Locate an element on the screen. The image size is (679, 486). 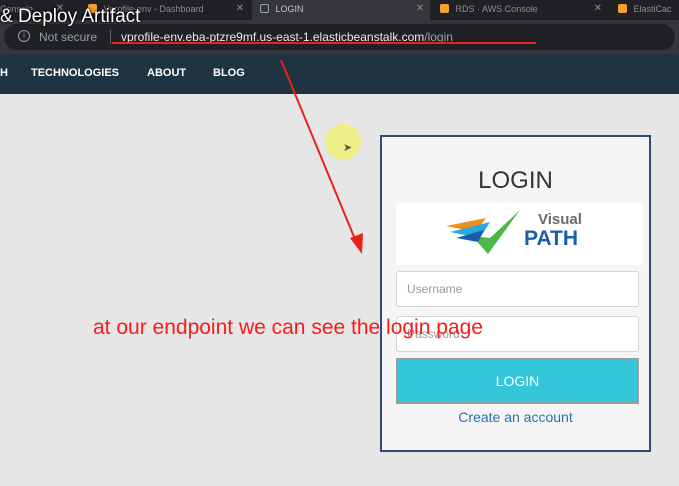
annotation-arrow is located at coordinates (321, 156).